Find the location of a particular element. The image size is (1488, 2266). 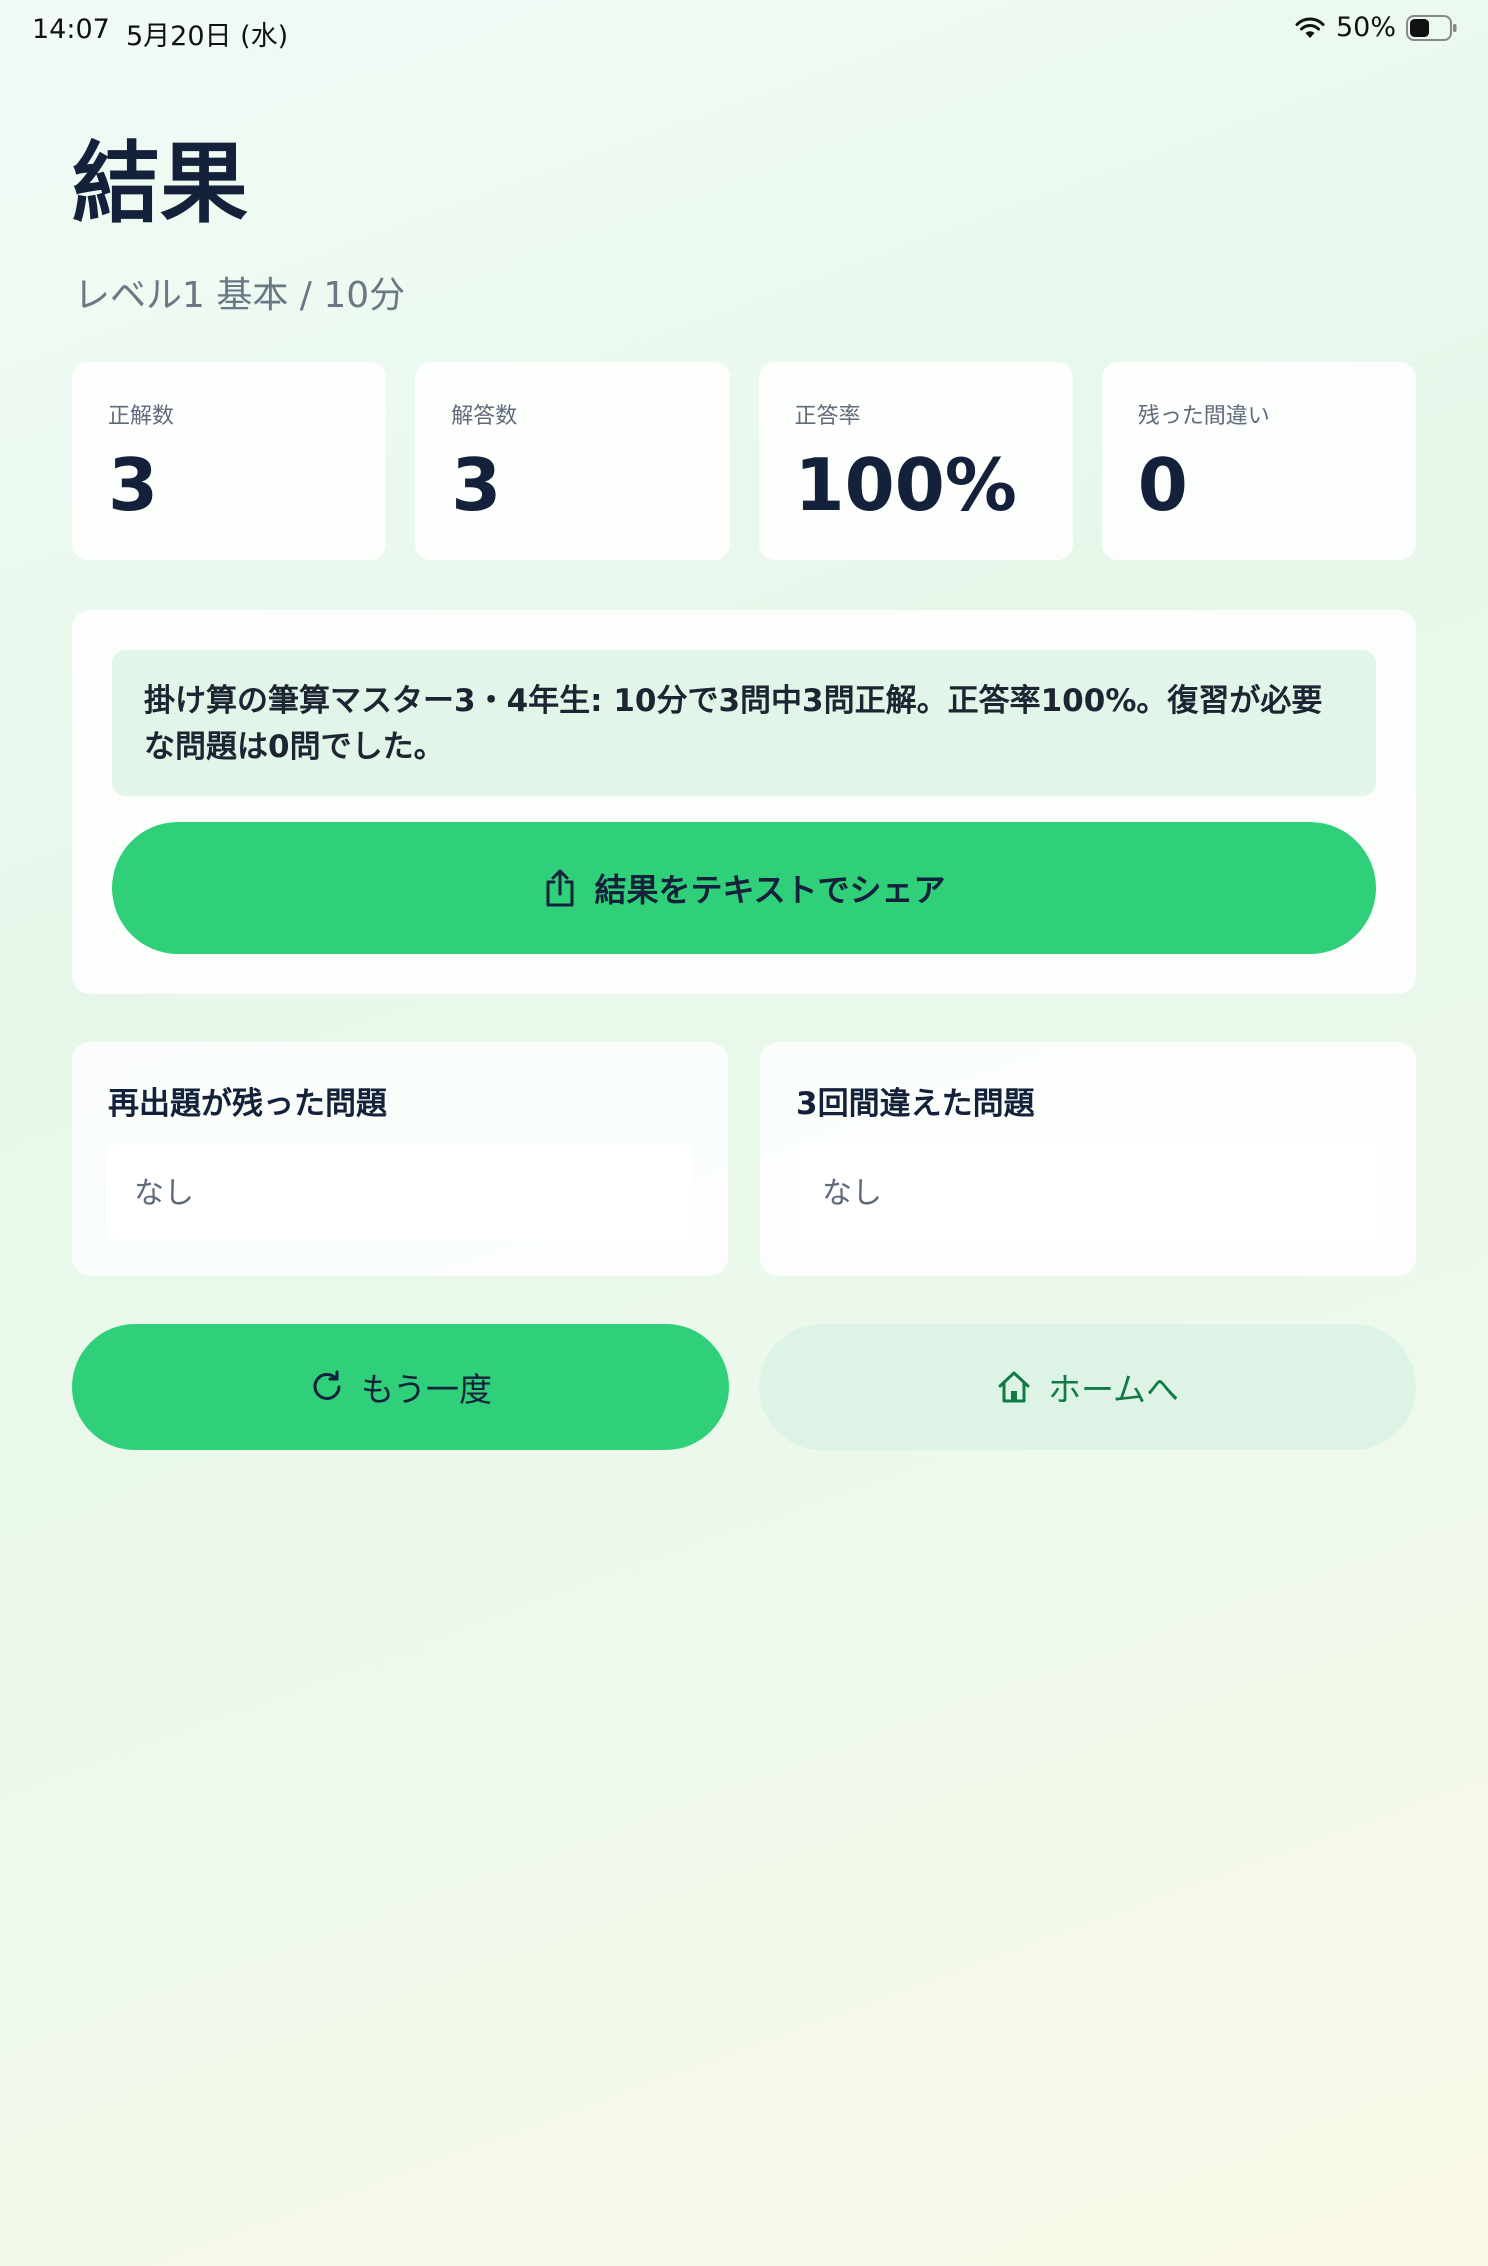

retry-button: もう一度 is located at coordinates (400, 1387).